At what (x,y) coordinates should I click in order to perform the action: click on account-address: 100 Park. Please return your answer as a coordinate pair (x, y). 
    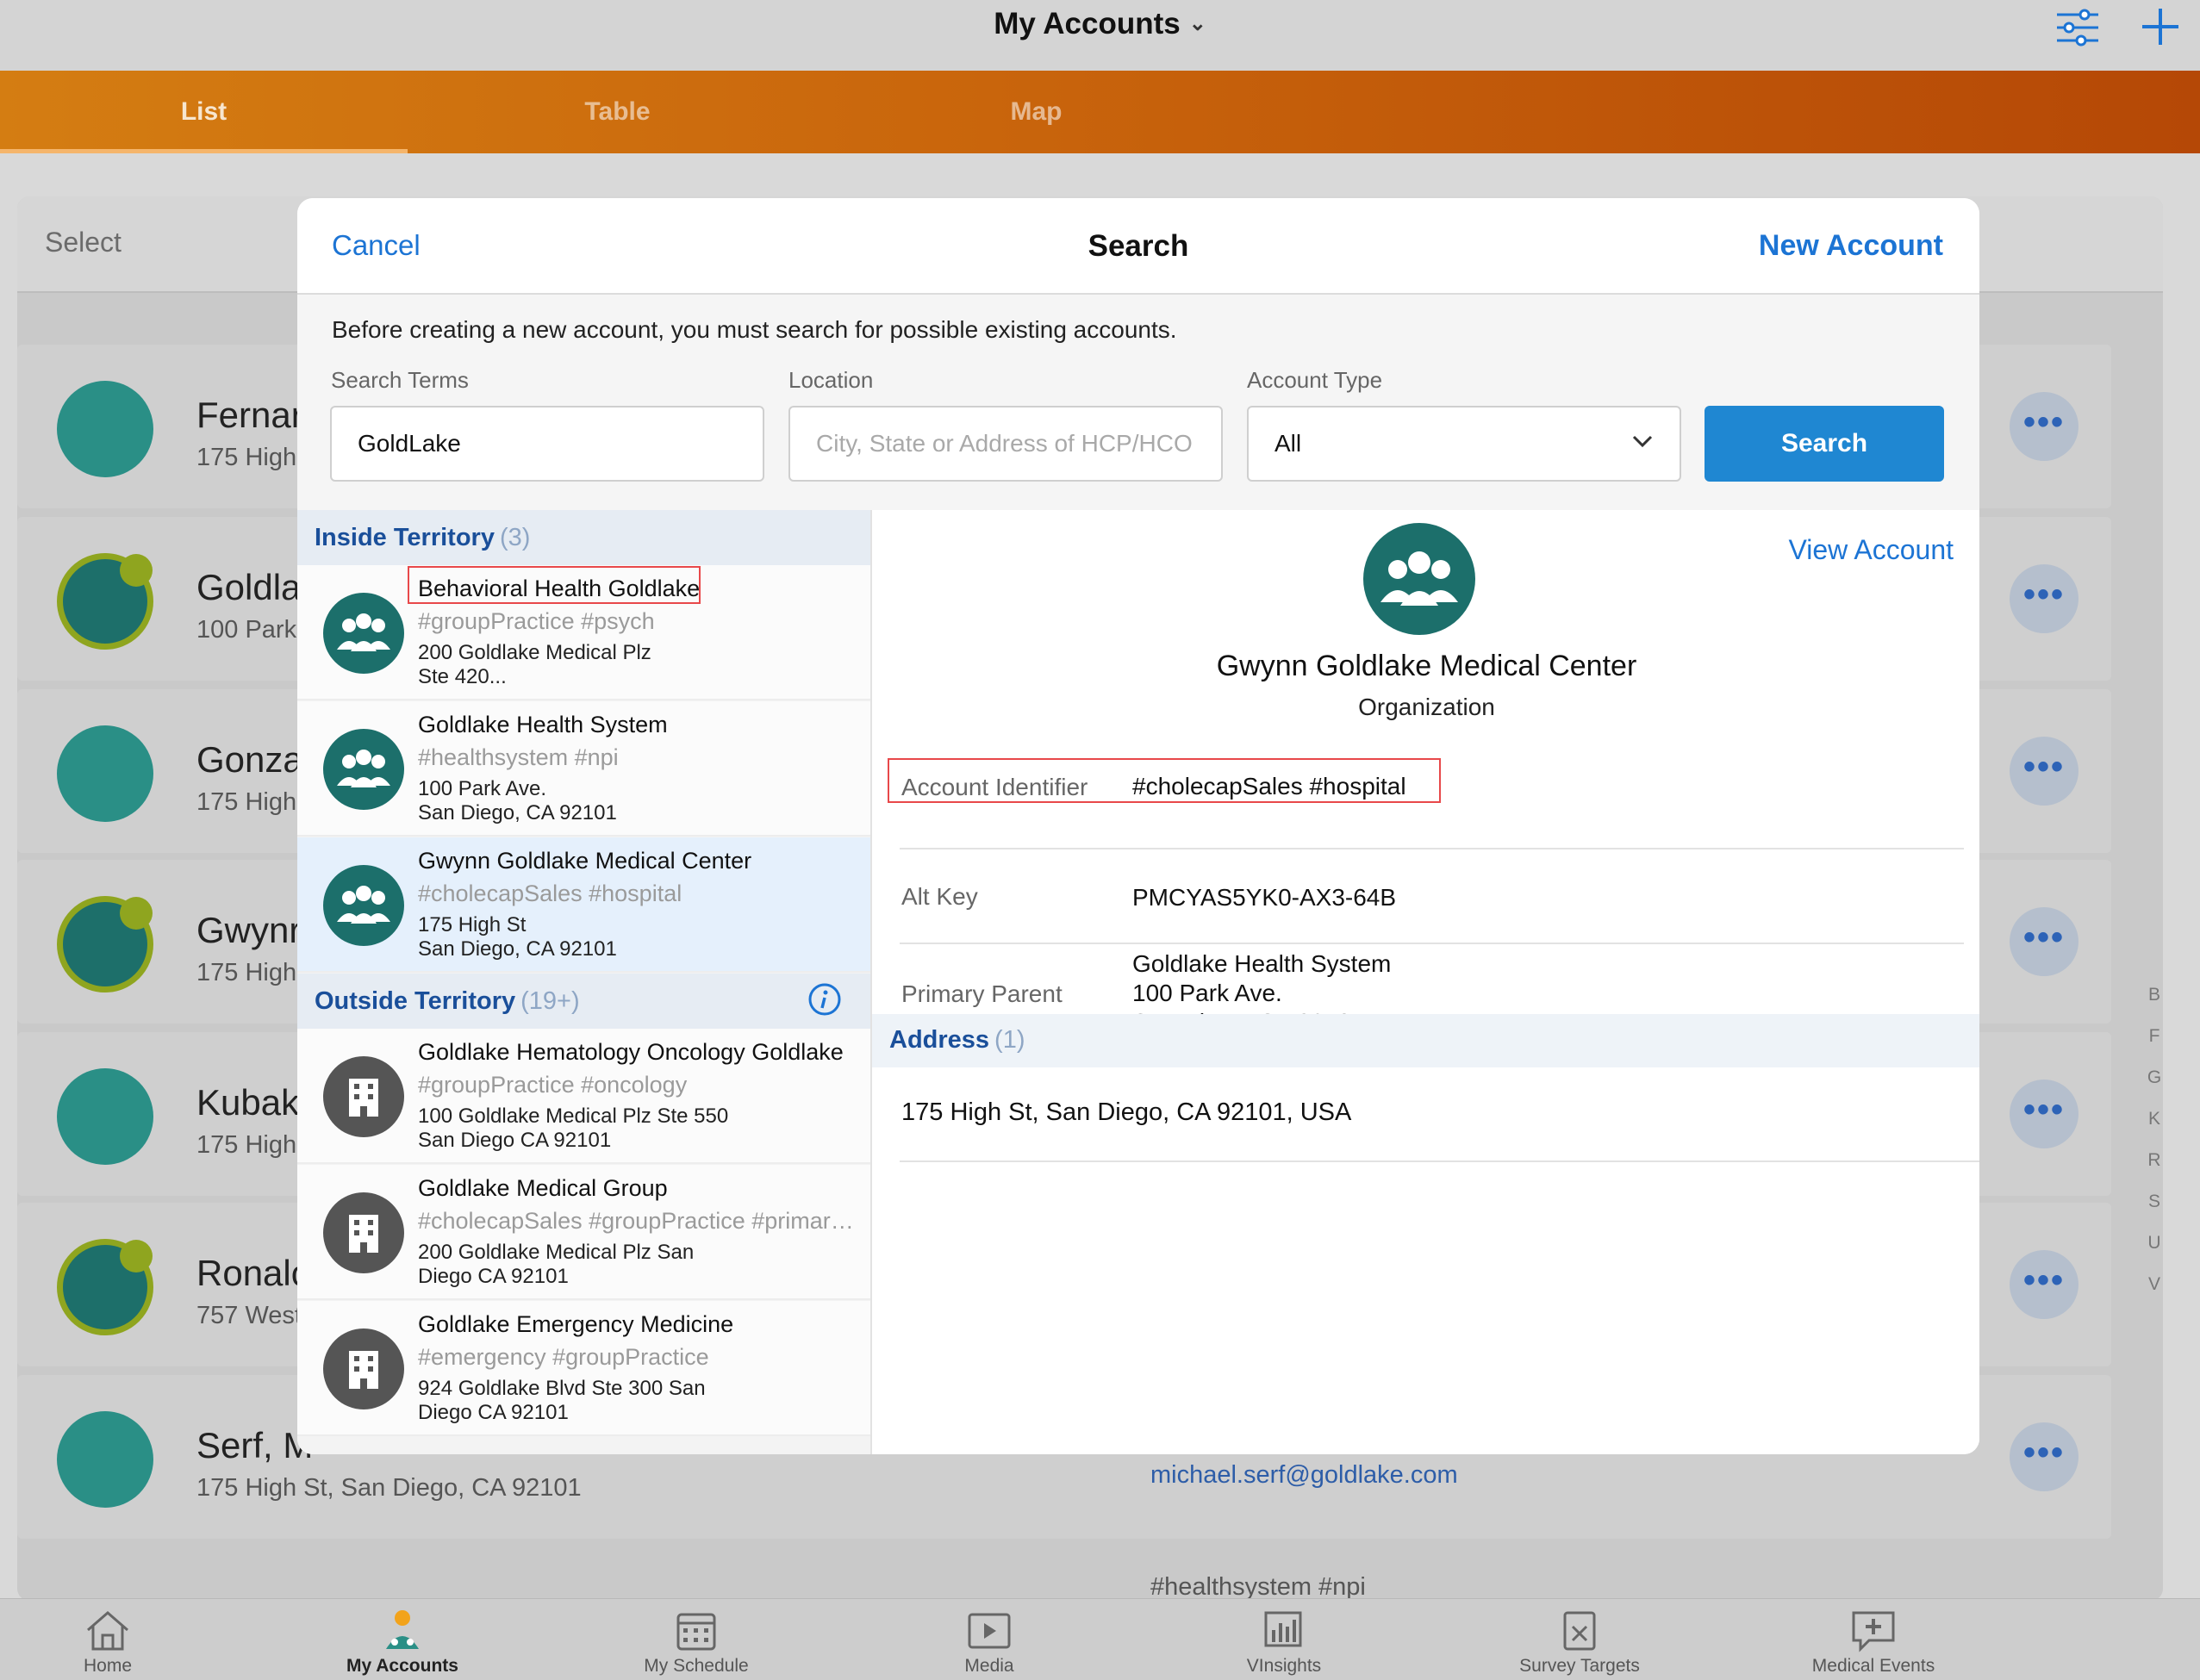
    Looking at the image, I should click on (247, 630).